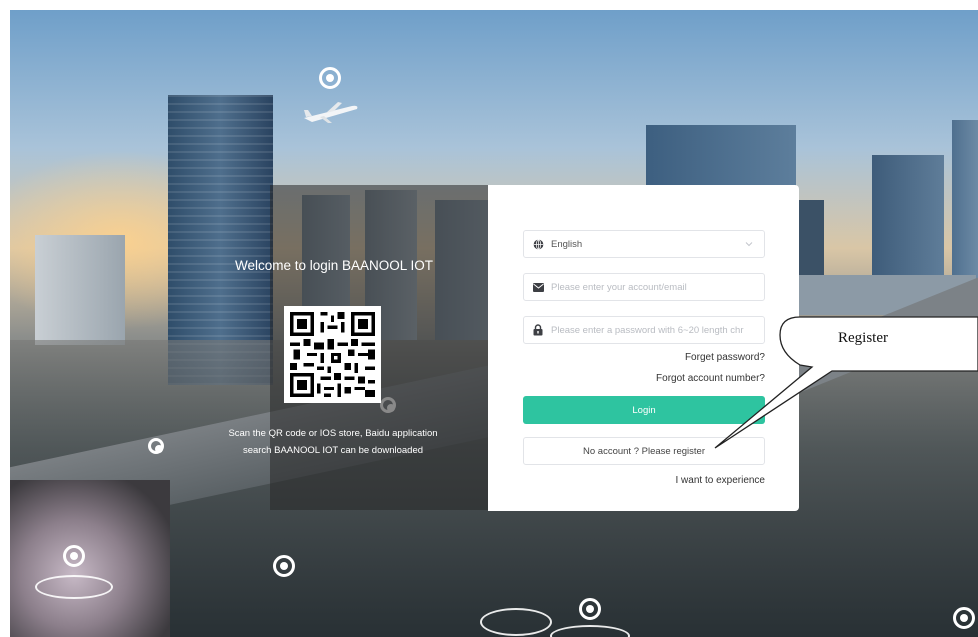  I want to click on qr-code-icon, so click(332, 354).